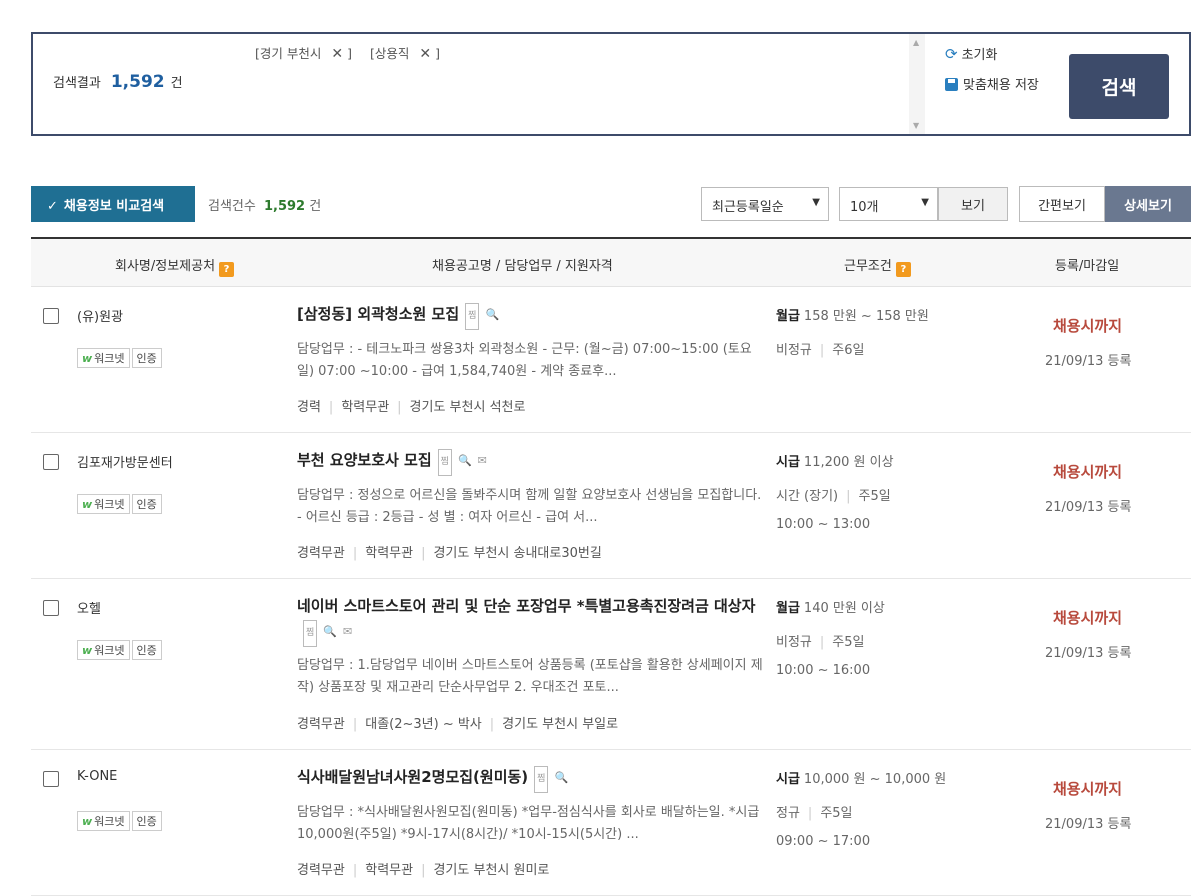  Describe the element at coordinates (888, 204) in the screenshot. I see `per-page-select: 10개 ▼` at that location.